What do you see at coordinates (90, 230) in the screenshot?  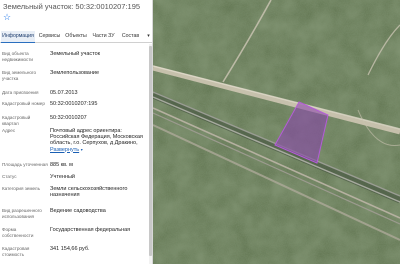 I see `field-value: Государственная федеральная` at bounding box center [90, 230].